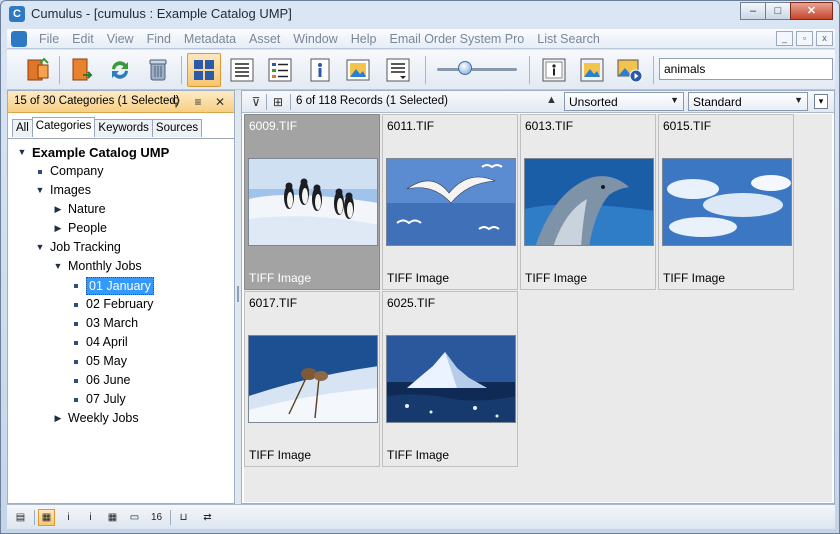 The height and width of the screenshot is (534, 840). What do you see at coordinates (238, 294) in the screenshot?
I see `splitter-grip` at bounding box center [238, 294].